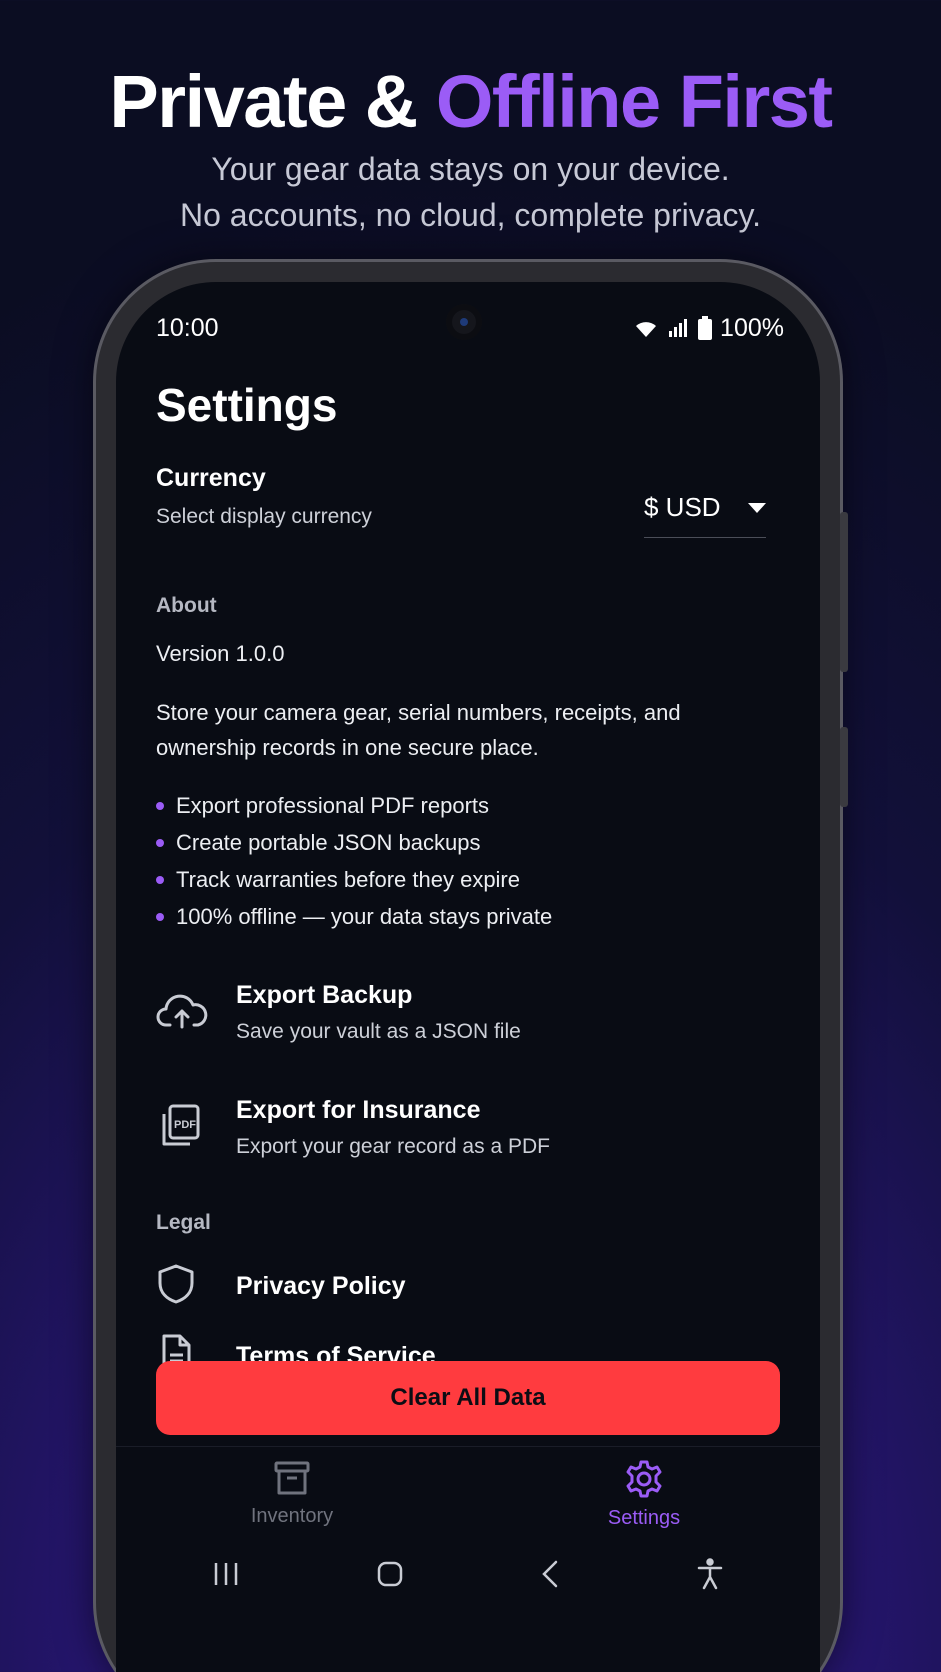 Image resolution: width=941 pixels, height=1672 pixels. What do you see at coordinates (468, 1398) in the screenshot?
I see `clear-all-data-button: Clear All Data` at bounding box center [468, 1398].